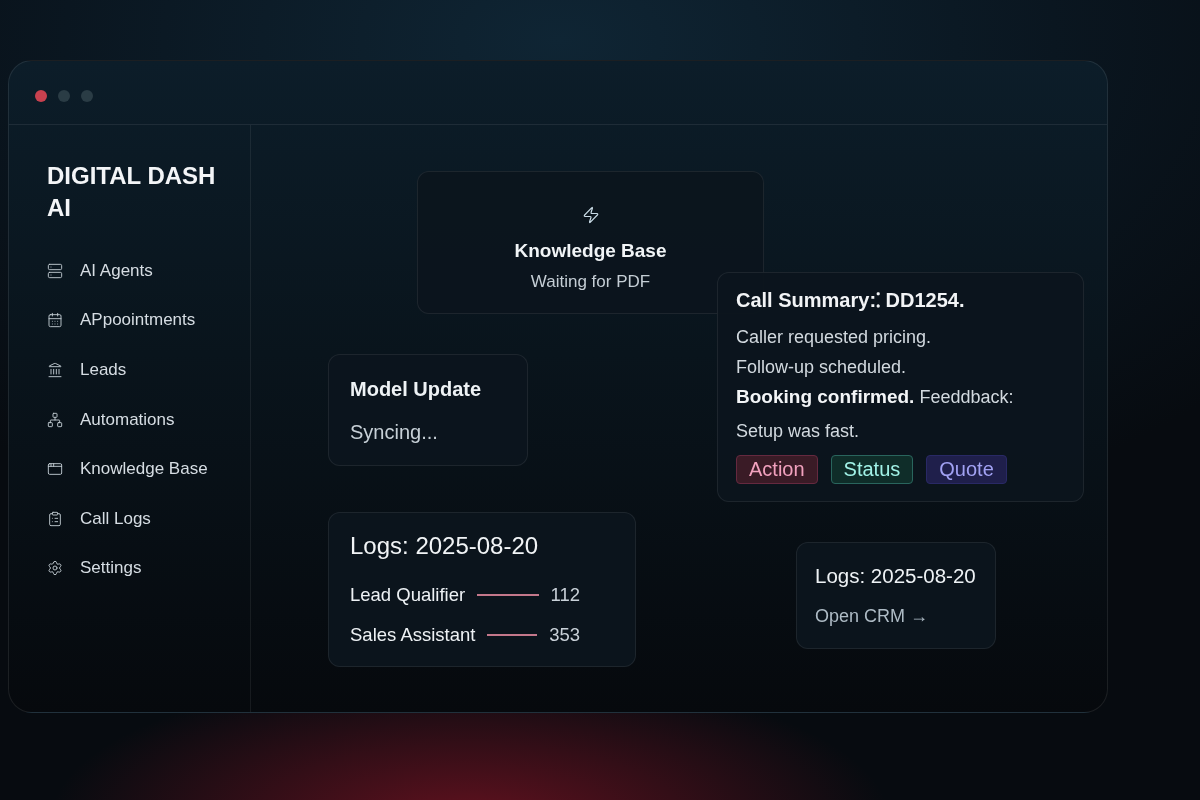 This screenshot has width=1200, height=800. I want to click on sidebar-item: AI Agents, so click(100, 271).